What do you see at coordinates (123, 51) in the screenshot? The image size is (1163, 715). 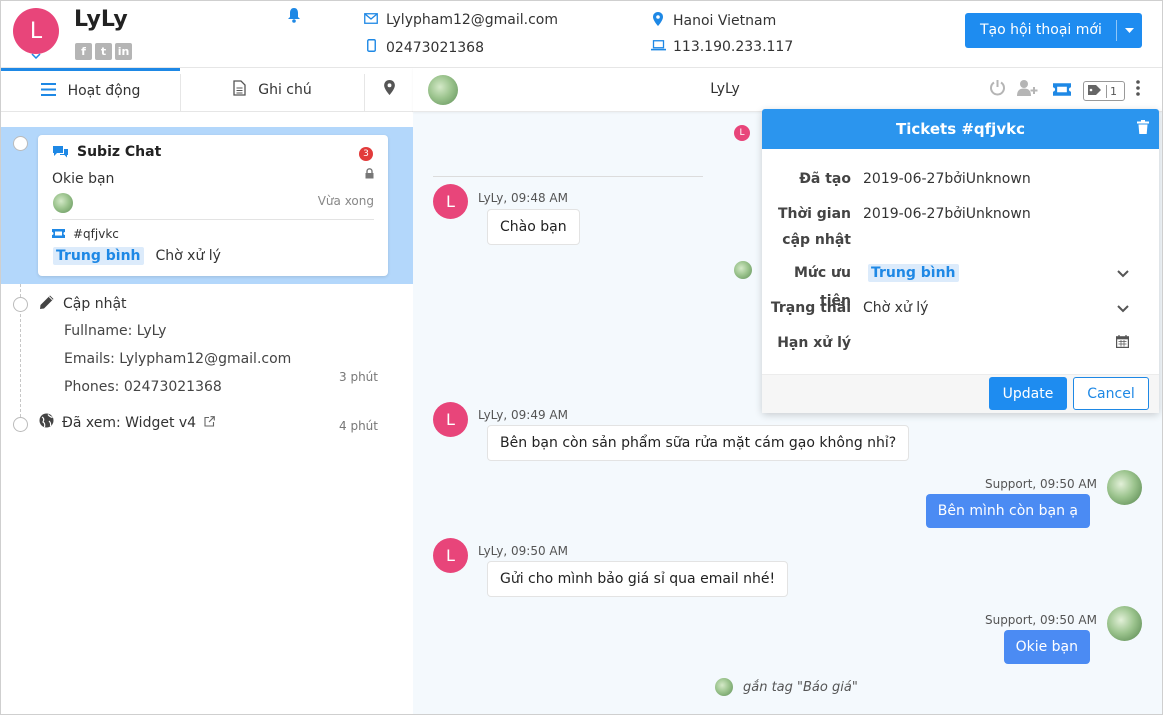 I see `linkedin-icon: in` at bounding box center [123, 51].